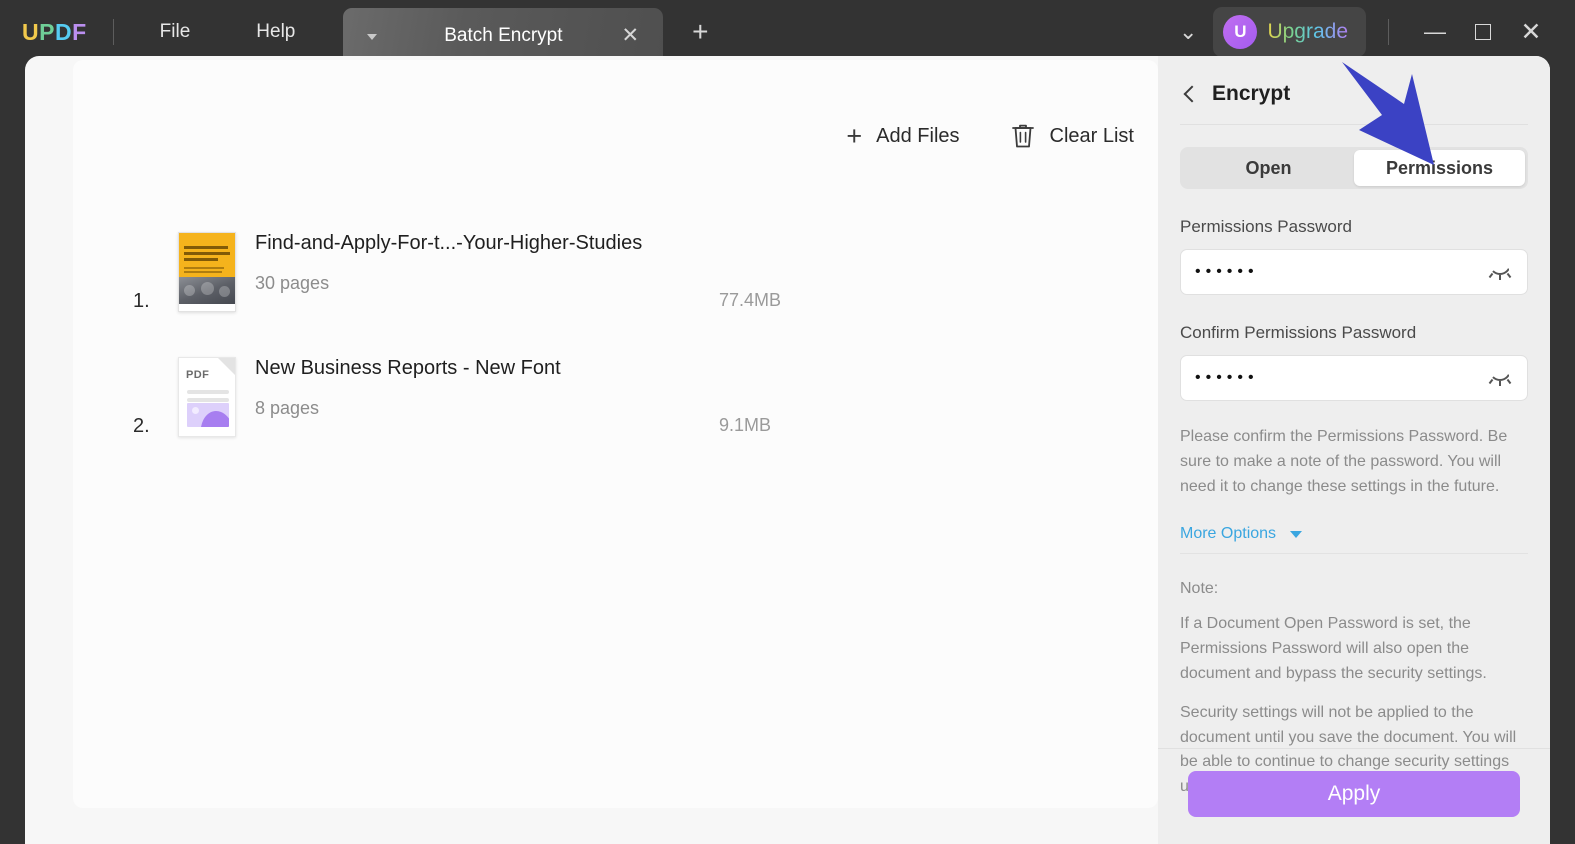 The width and height of the screenshot is (1575, 844). I want to click on permissions-password-field: ••••••, so click(1354, 272).